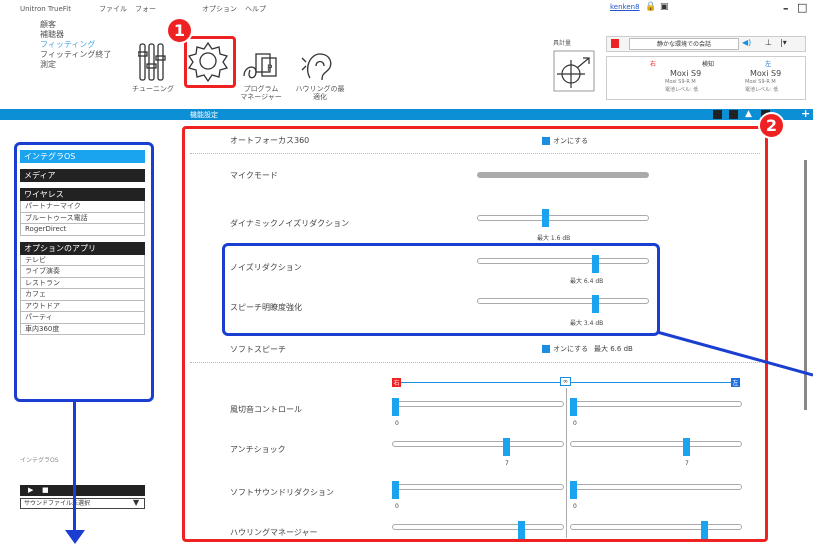 Image resolution: width=813 pixels, height=545 pixels. Describe the element at coordinates (680, 82) in the screenshot. I see `device-right-model: Moxi S9-R M` at that location.